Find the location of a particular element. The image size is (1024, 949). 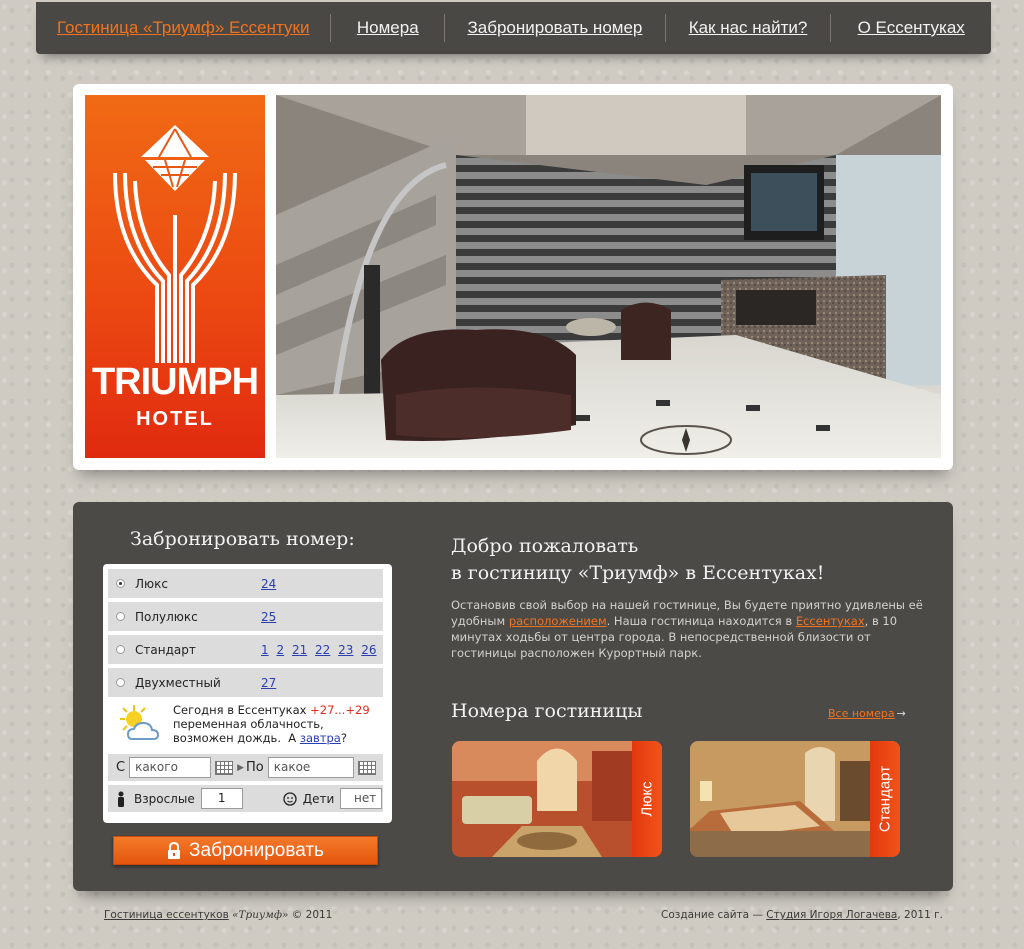

room-number-link: 25 is located at coordinates (268, 617).